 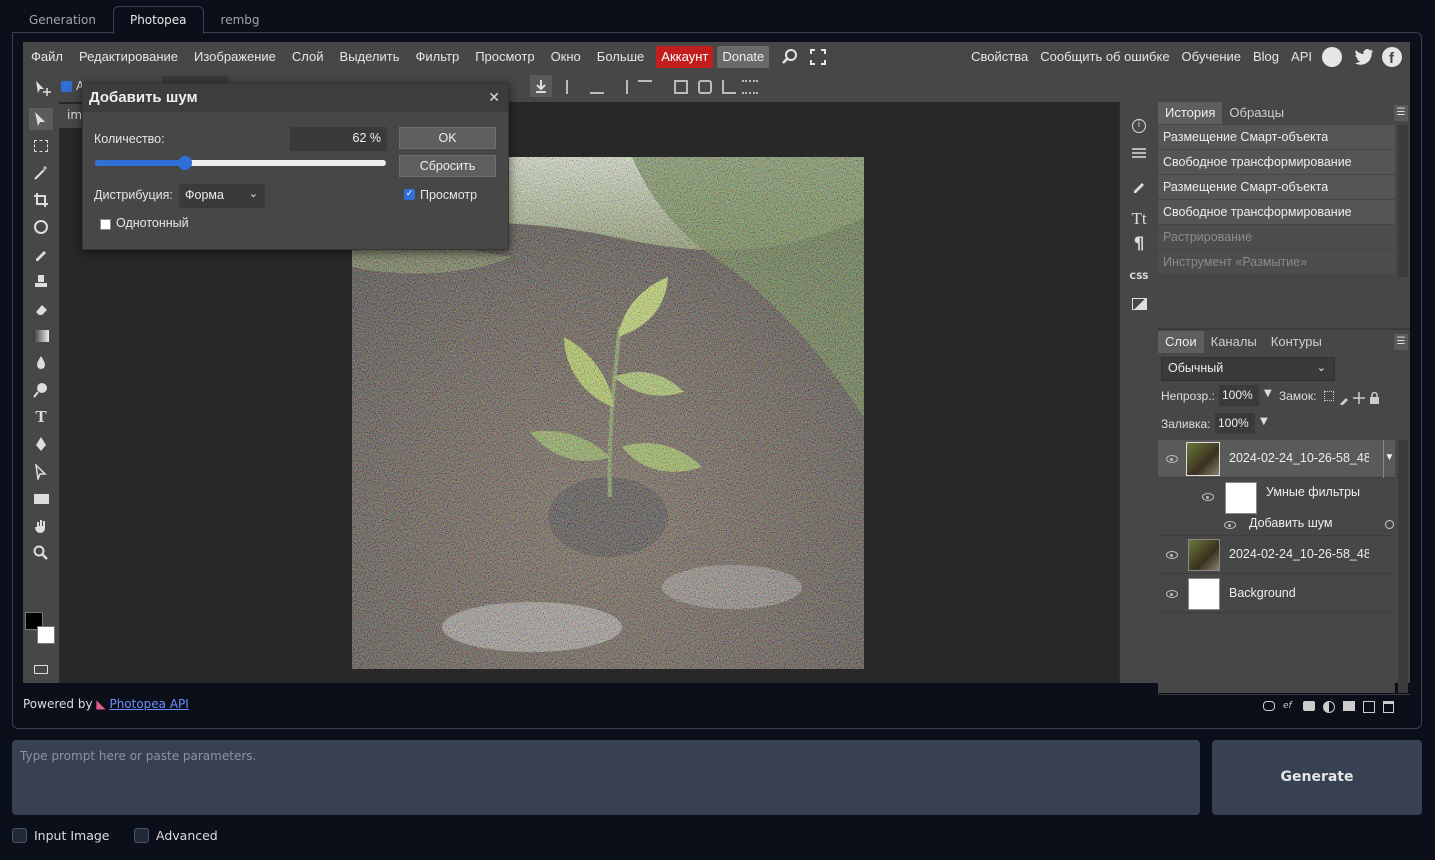 What do you see at coordinates (41, 499) in the screenshot?
I see `shape-tool` at bounding box center [41, 499].